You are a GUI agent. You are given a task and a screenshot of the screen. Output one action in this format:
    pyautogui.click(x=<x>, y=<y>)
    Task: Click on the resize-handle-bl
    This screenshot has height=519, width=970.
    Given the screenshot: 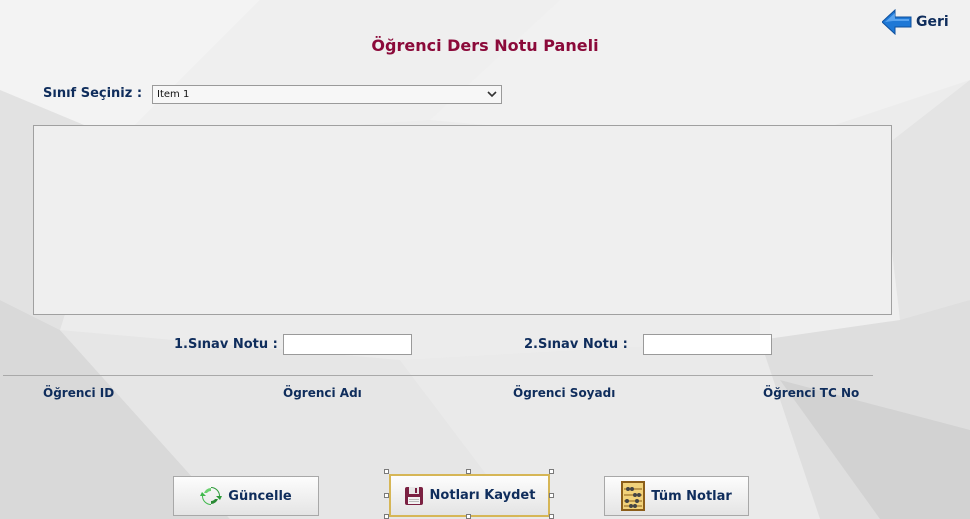 What is the action you would take?
    pyautogui.click(x=386, y=516)
    